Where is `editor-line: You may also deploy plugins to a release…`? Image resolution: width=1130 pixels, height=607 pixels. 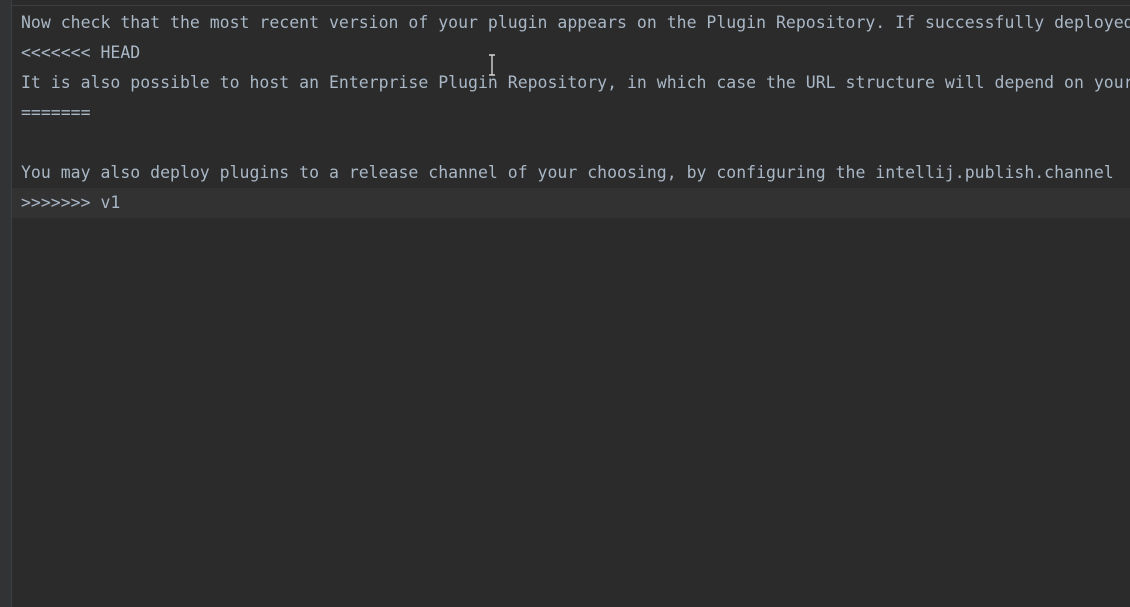 editor-line: You may also deploy plugins to a release… is located at coordinates (571, 173).